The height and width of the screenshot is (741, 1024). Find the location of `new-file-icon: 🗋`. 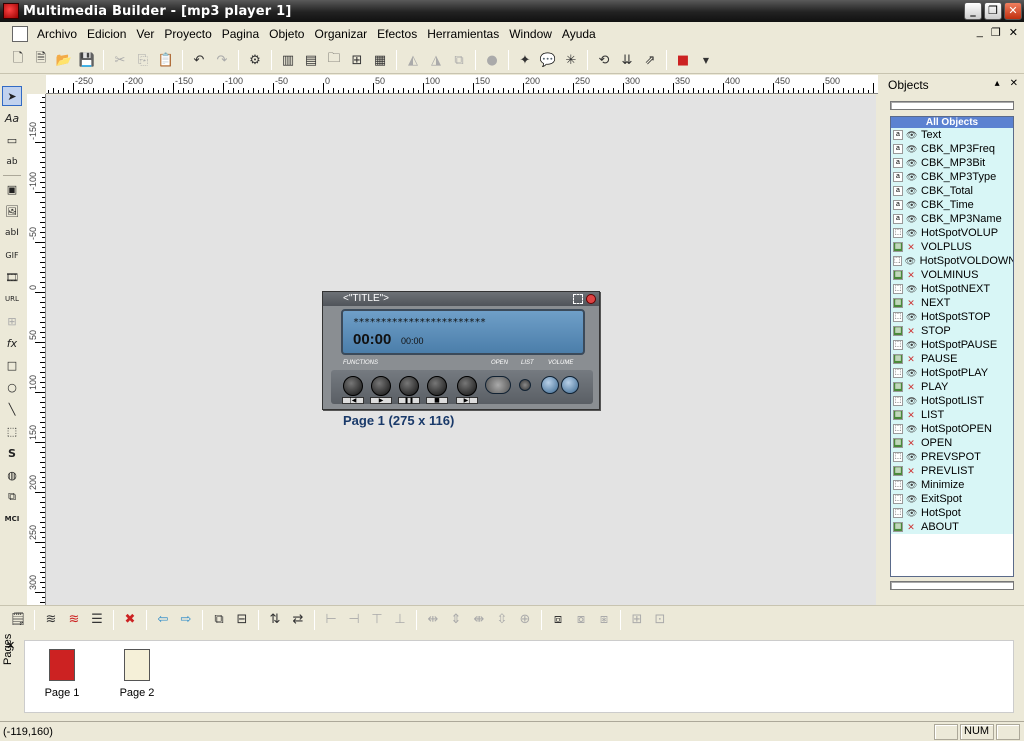

new-file-icon: 🗋 is located at coordinates (18, 60).